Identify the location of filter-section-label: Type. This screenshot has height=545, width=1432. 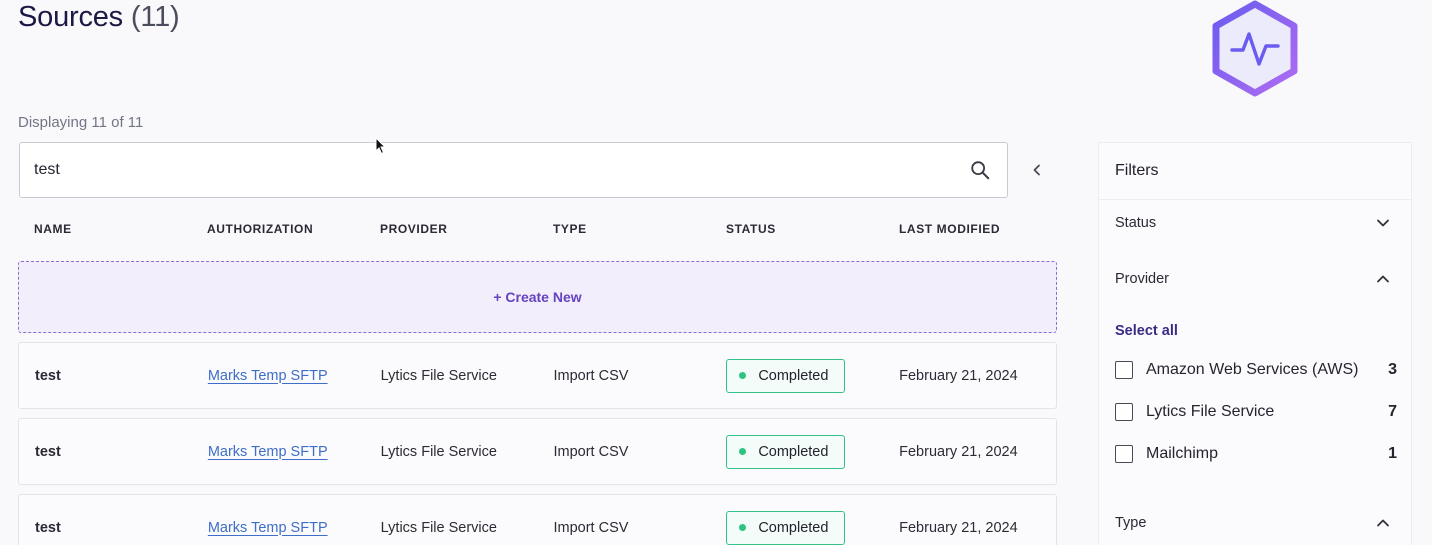
(1131, 523).